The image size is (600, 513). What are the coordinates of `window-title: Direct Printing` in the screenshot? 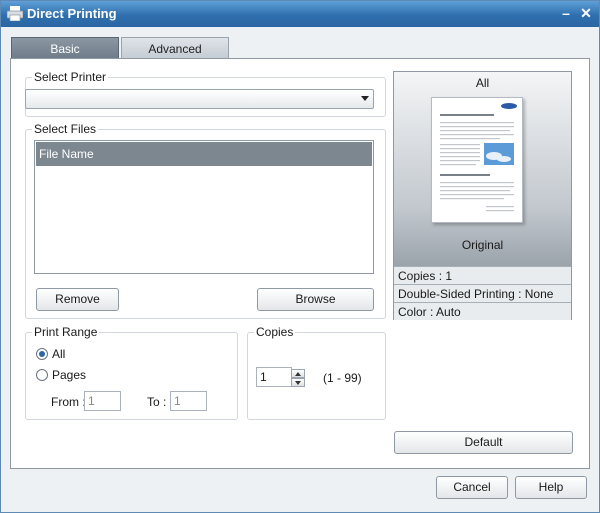 It's located at (72, 13).